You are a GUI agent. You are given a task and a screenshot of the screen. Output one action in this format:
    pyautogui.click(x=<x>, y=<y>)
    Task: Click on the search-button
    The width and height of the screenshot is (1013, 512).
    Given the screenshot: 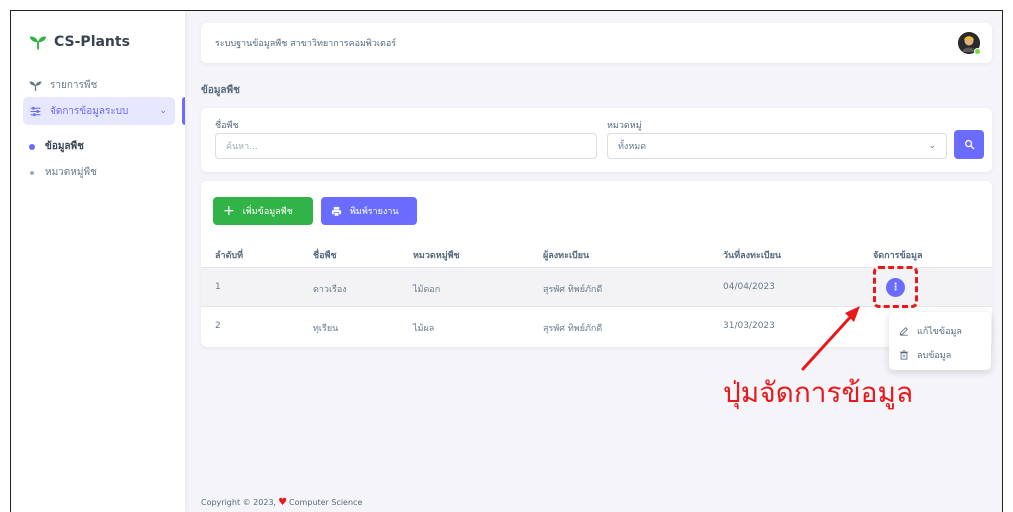 What is the action you would take?
    pyautogui.click(x=969, y=144)
    